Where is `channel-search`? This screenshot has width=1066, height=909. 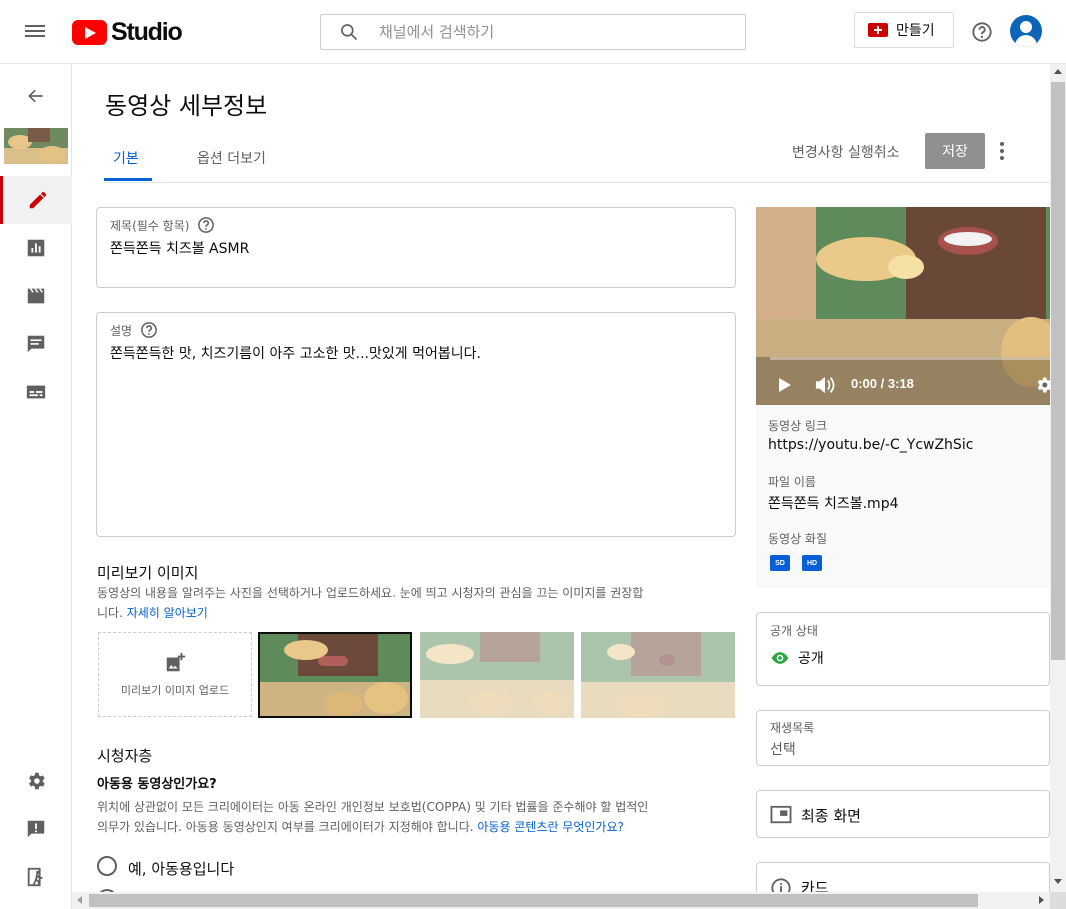
channel-search is located at coordinates (533, 32).